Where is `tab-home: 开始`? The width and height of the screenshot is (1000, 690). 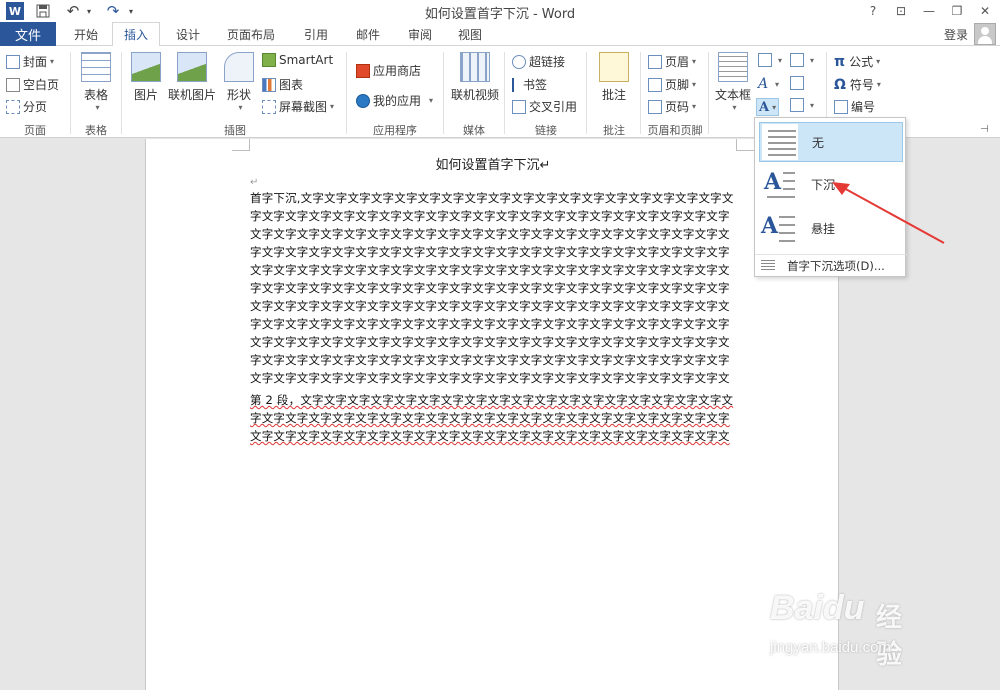 tab-home: 开始 is located at coordinates (86, 34).